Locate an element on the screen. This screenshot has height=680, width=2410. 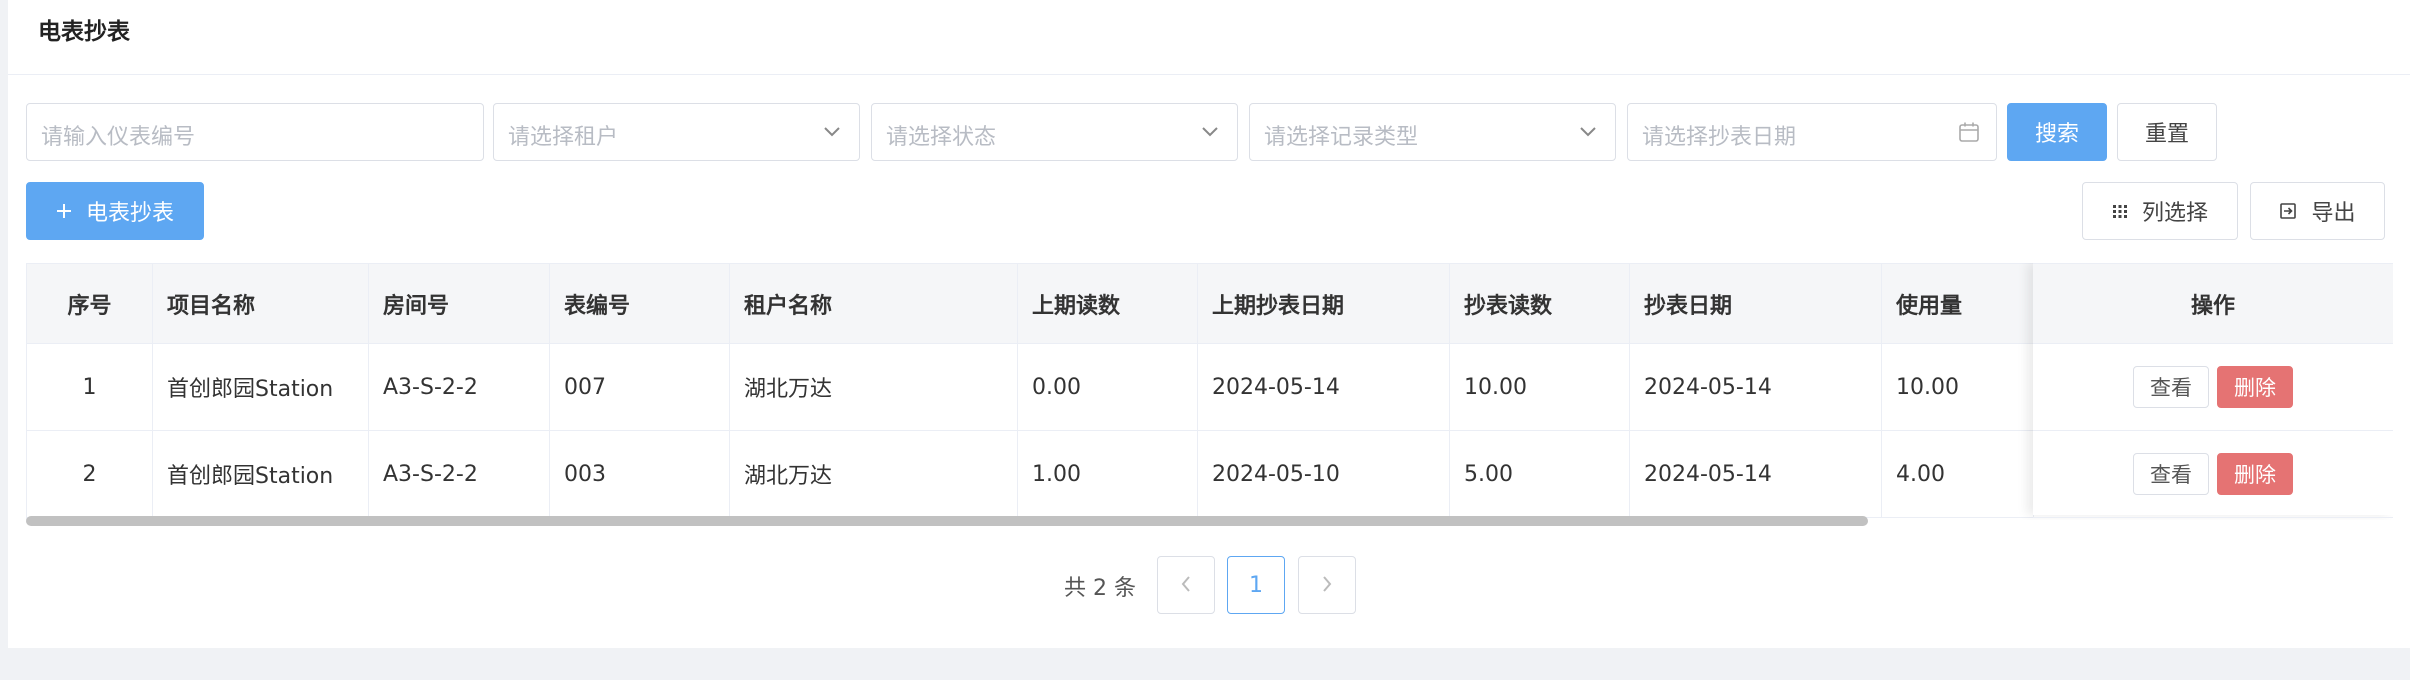
cell-reading: 10.00 is located at coordinates (1540, 387).